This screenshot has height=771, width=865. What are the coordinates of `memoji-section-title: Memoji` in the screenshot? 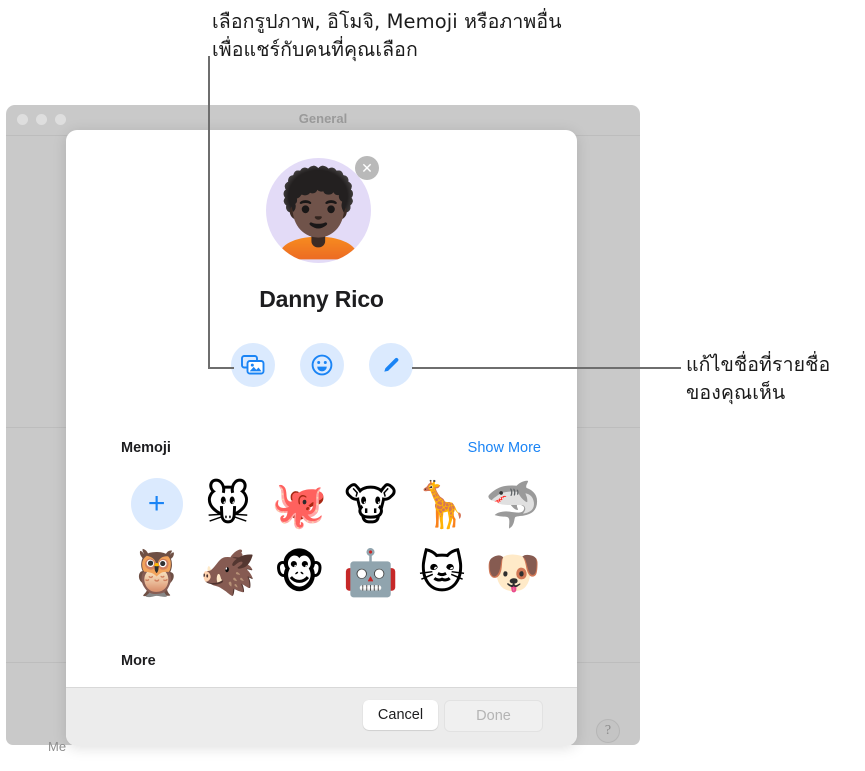 It's located at (146, 448).